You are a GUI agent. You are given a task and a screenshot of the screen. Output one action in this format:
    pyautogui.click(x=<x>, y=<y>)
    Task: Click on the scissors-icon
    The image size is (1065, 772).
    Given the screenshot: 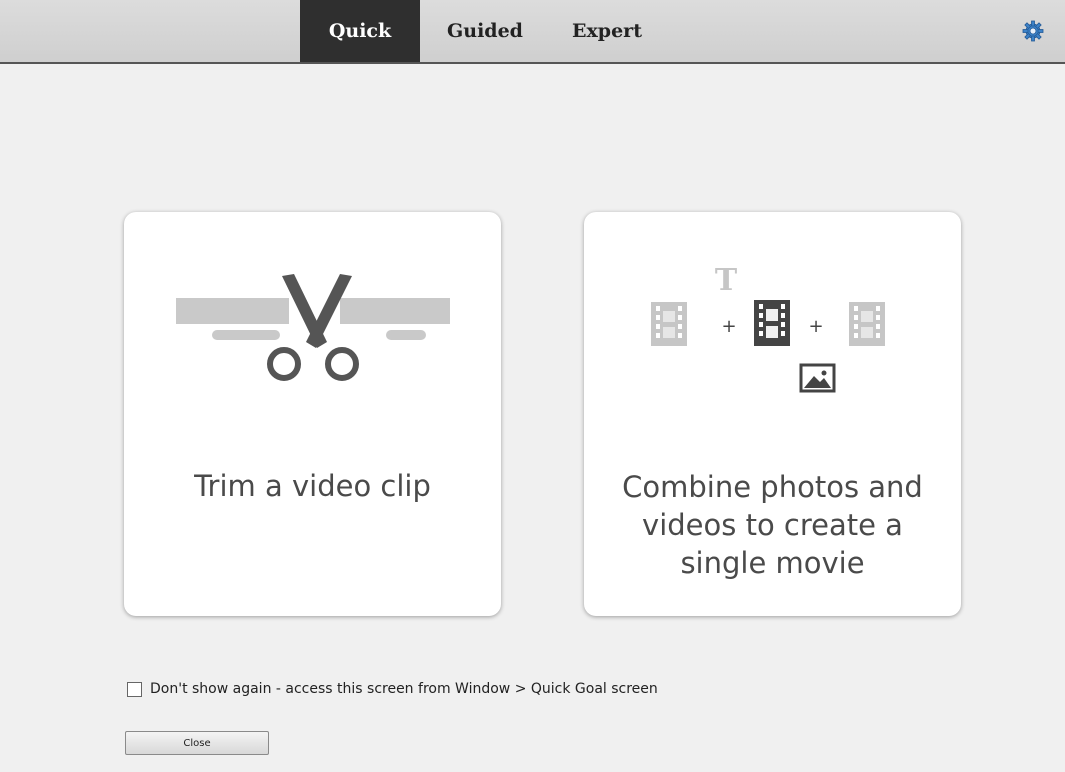 What is the action you would take?
    pyautogui.click(x=313, y=327)
    